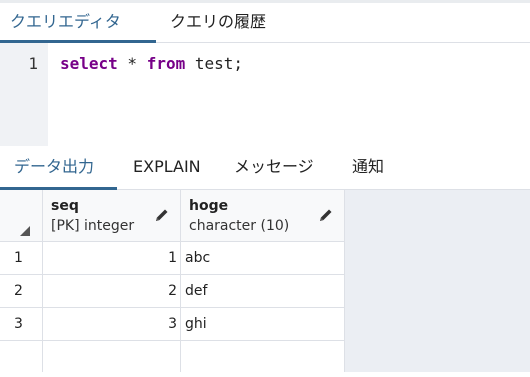 This screenshot has height=377, width=530. What do you see at coordinates (112, 258) in the screenshot?
I see `cell-seq: 1` at bounding box center [112, 258].